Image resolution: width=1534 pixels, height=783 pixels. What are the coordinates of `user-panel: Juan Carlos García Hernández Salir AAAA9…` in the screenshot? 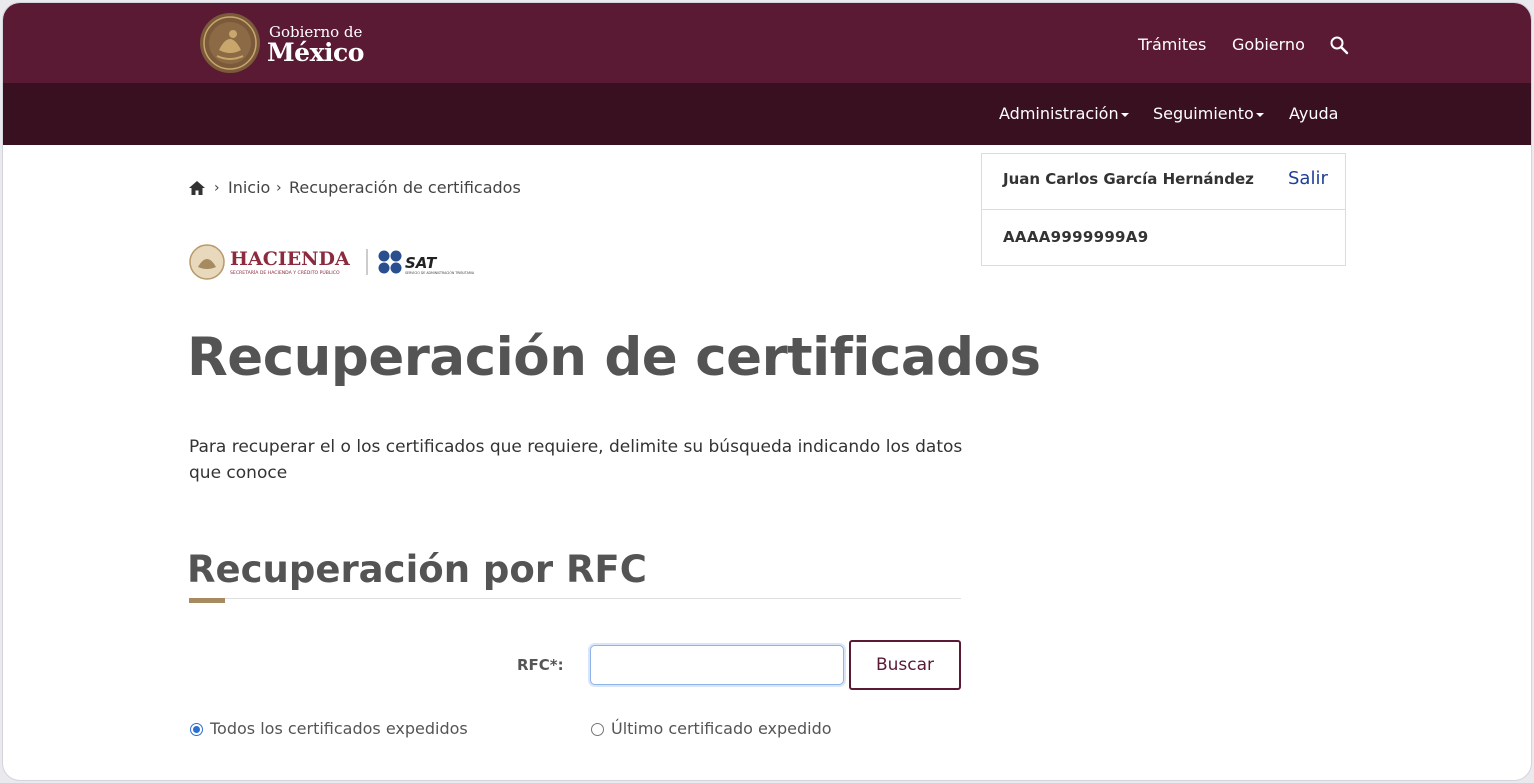 It's located at (1163, 209).